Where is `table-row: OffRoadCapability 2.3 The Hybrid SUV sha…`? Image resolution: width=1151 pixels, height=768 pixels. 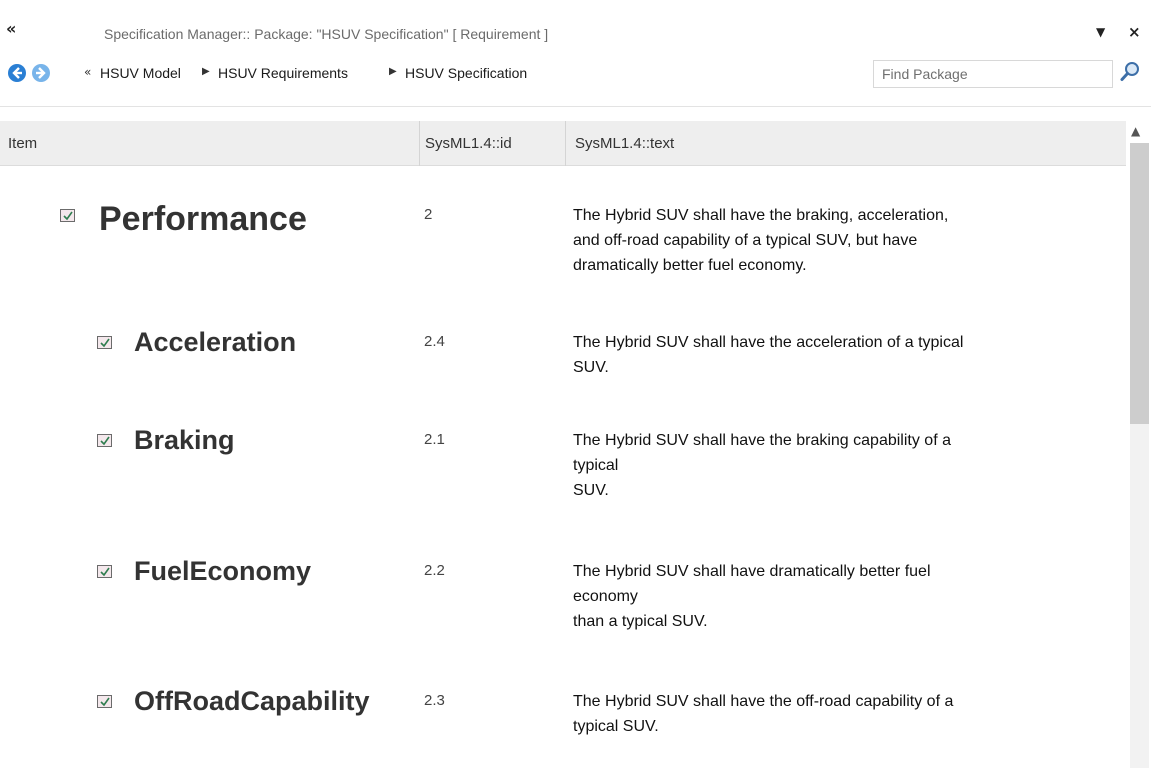
table-row: OffRoadCapability 2.3 The Hybrid SUV sha… is located at coordinates (563, 717).